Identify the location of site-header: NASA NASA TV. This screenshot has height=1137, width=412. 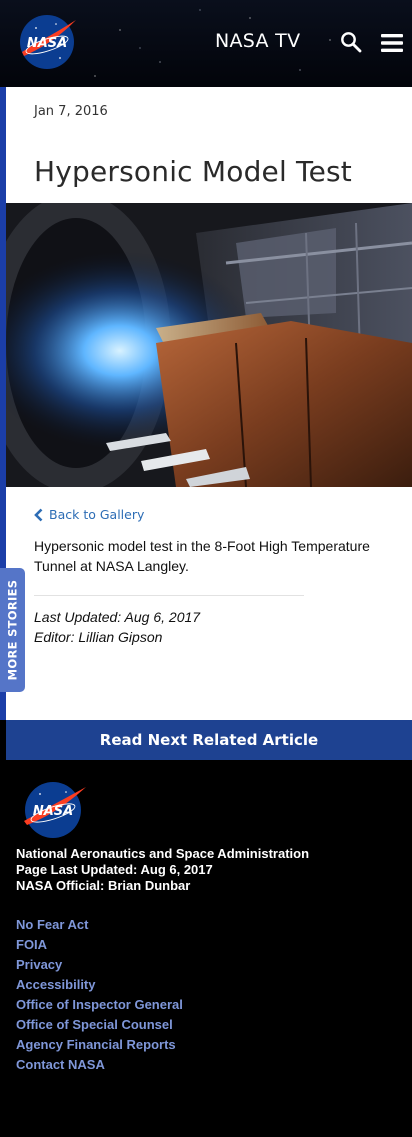
(206, 43).